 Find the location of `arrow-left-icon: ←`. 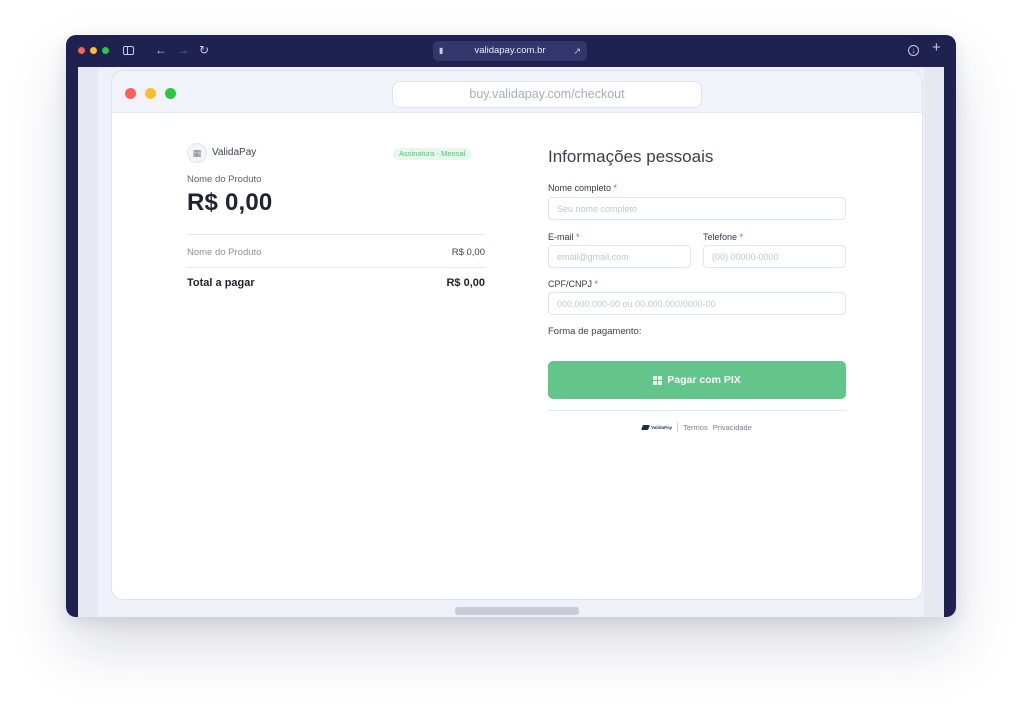

arrow-left-icon: ← is located at coordinates (161, 50).